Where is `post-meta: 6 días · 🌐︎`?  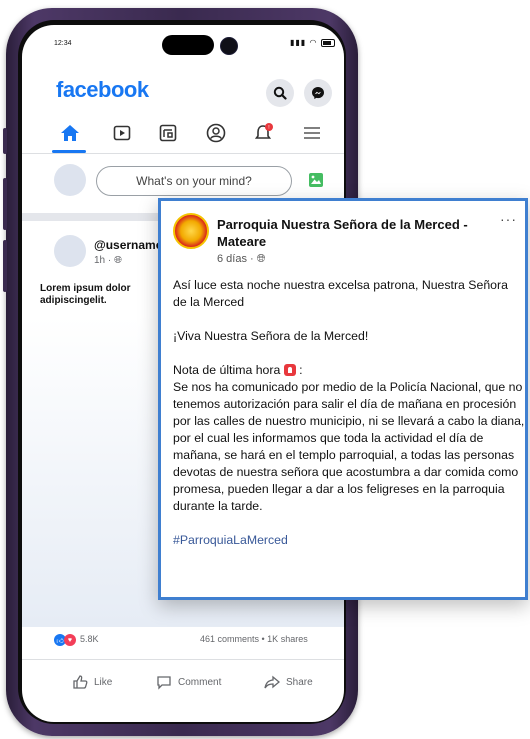
post-meta: 6 días · 🌐︎ is located at coordinates (241, 259).